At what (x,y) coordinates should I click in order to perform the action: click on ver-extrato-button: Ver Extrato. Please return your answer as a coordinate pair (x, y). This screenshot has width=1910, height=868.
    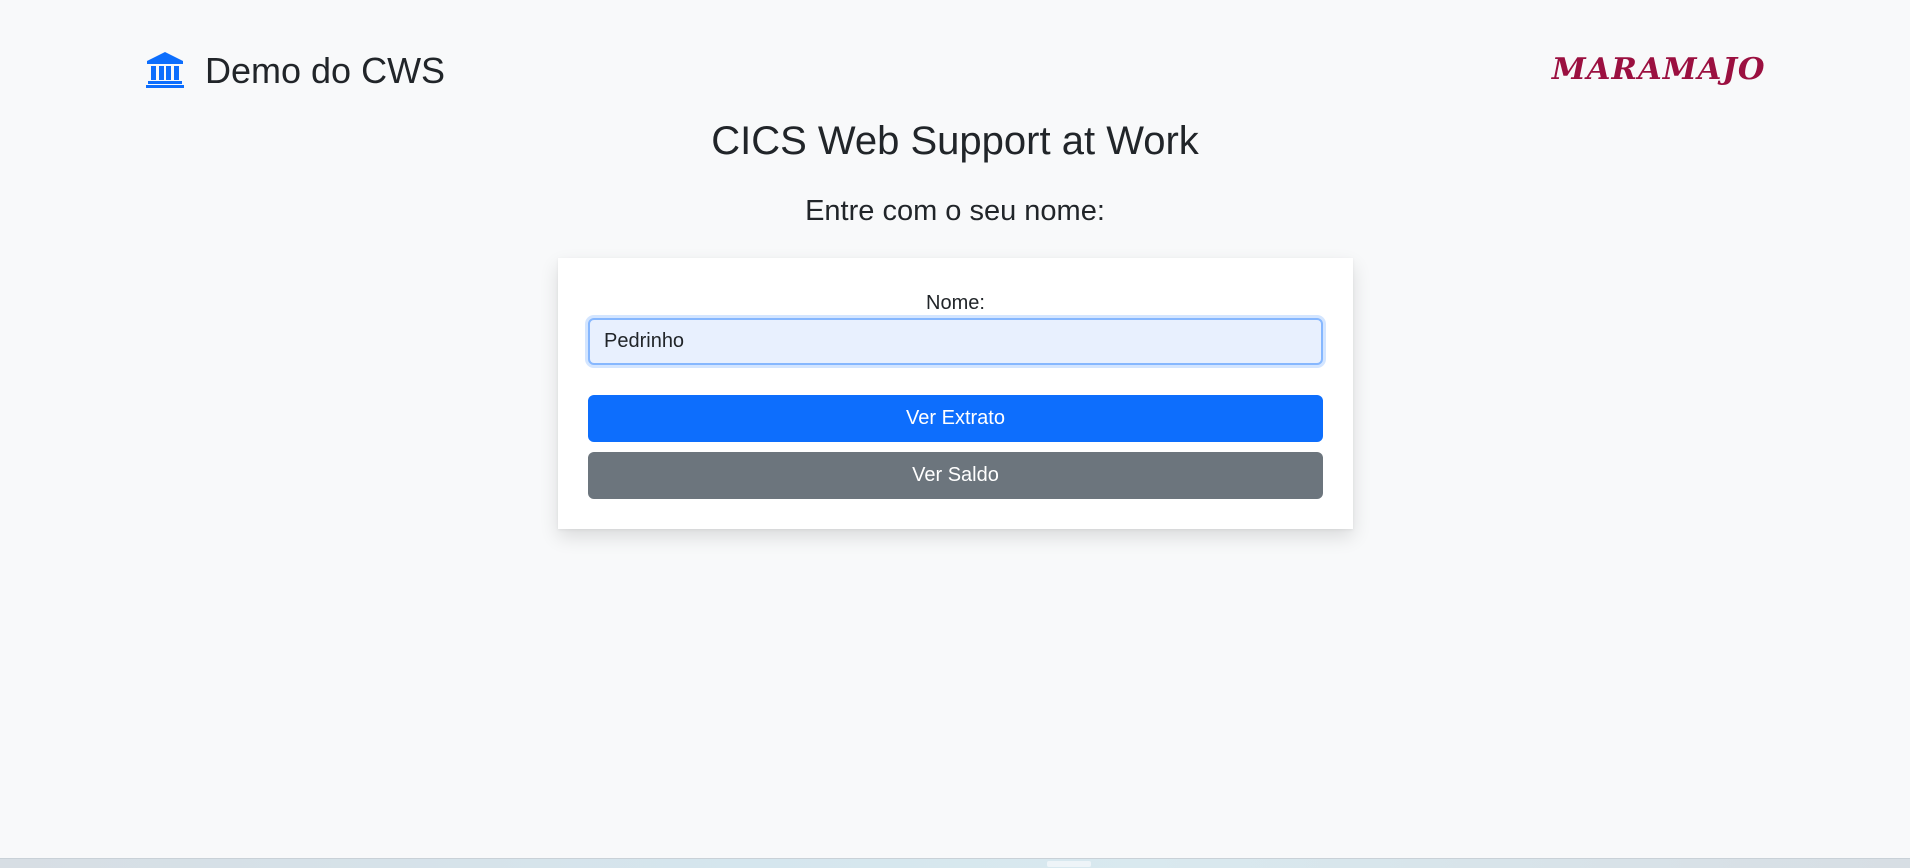
    Looking at the image, I should click on (955, 418).